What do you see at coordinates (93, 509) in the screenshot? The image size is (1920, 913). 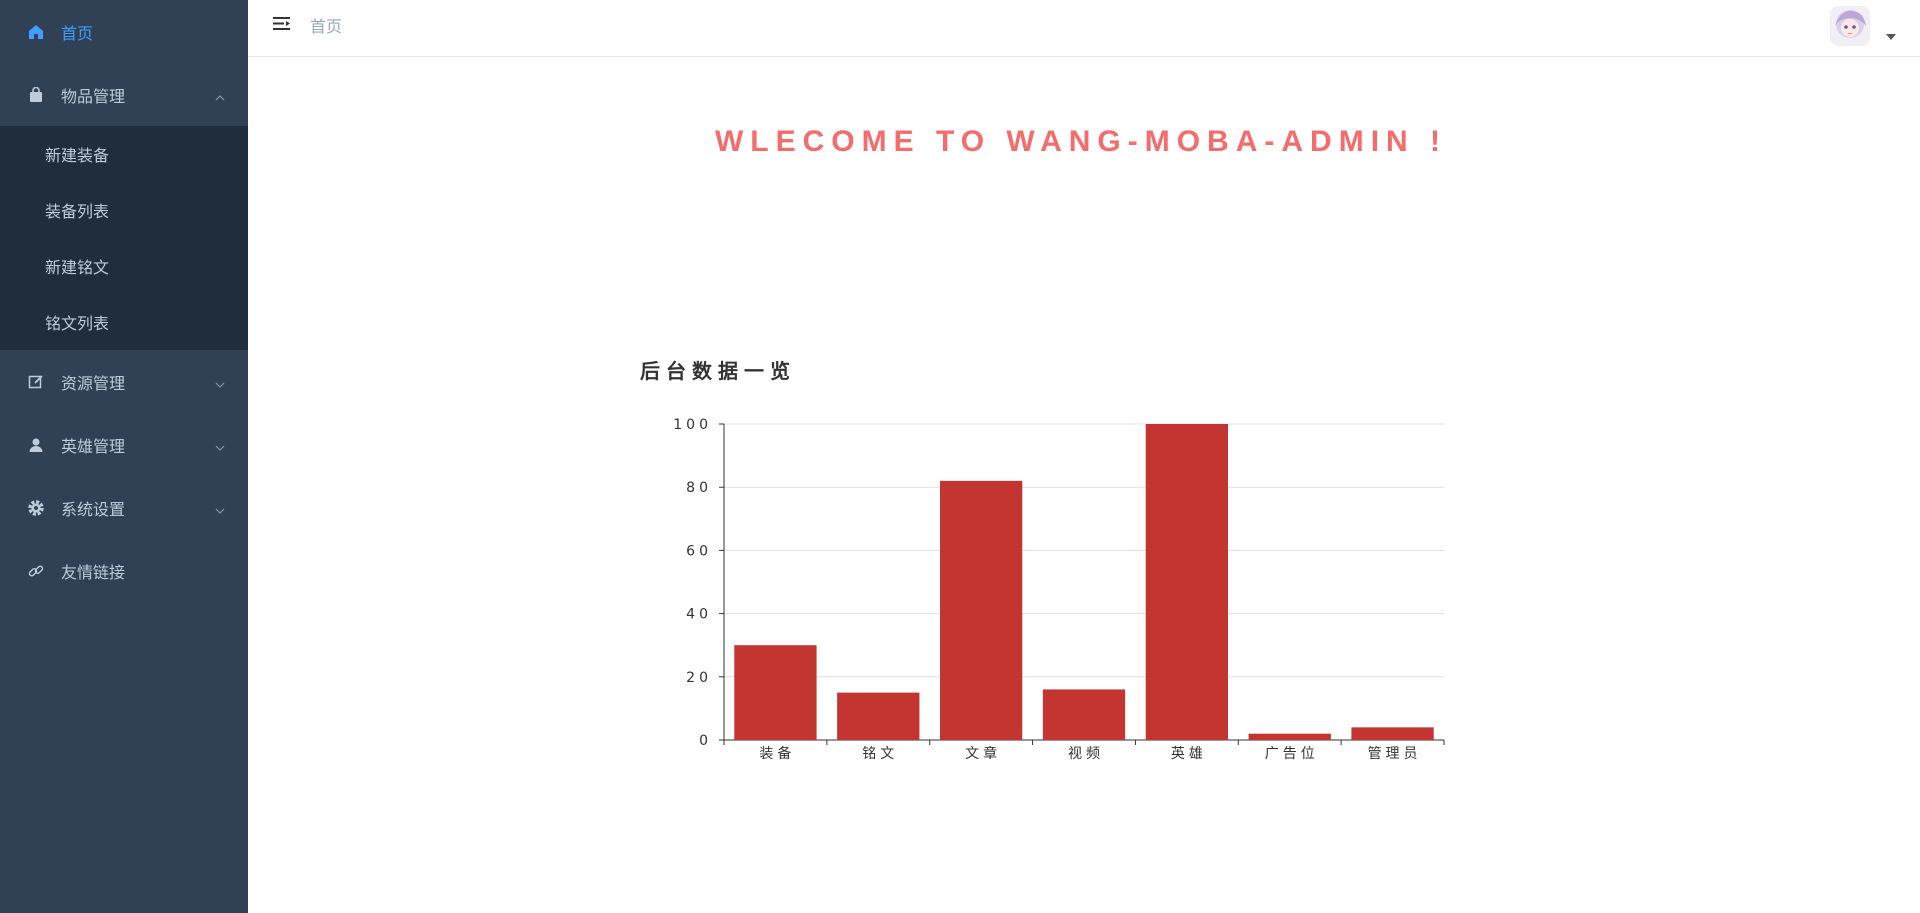 I see `menu-label-settings: 系统设置` at bounding box center [93, 509].